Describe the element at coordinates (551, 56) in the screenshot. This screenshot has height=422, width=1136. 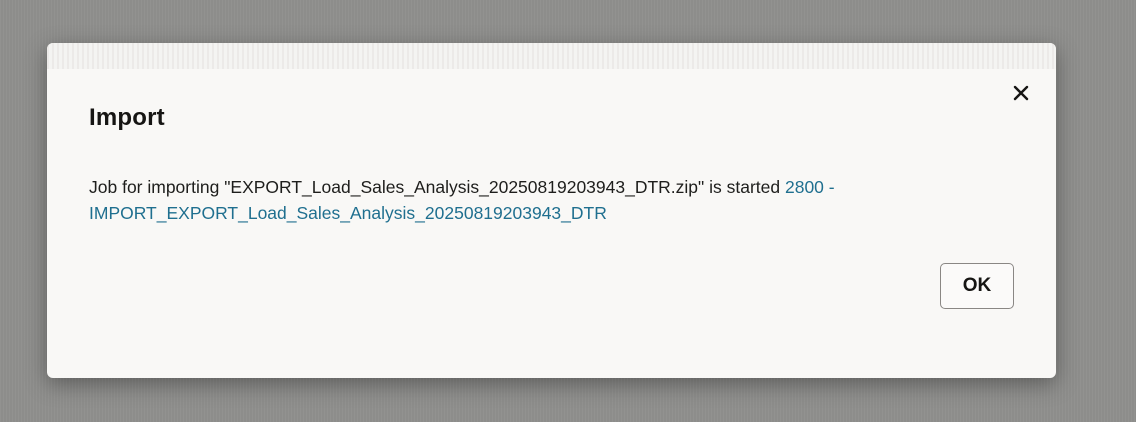
I see `dialog-header-strip` at that location.